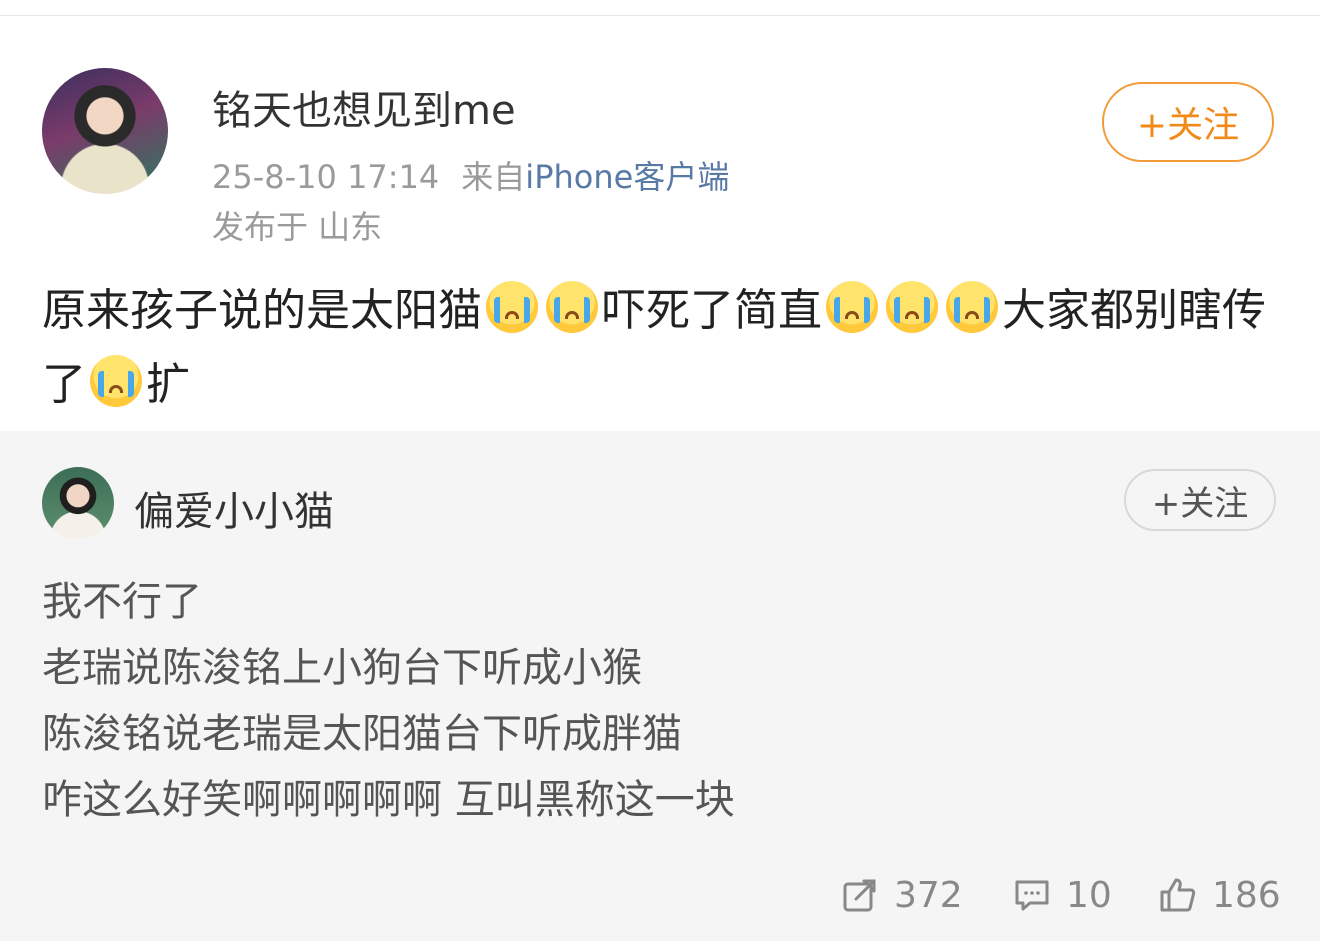 This screenshot has height=941, width=1320. What do you see at coordinates (859, 895) in the screenshot?
I see `repost-icon` at bounding box center [859, 895].